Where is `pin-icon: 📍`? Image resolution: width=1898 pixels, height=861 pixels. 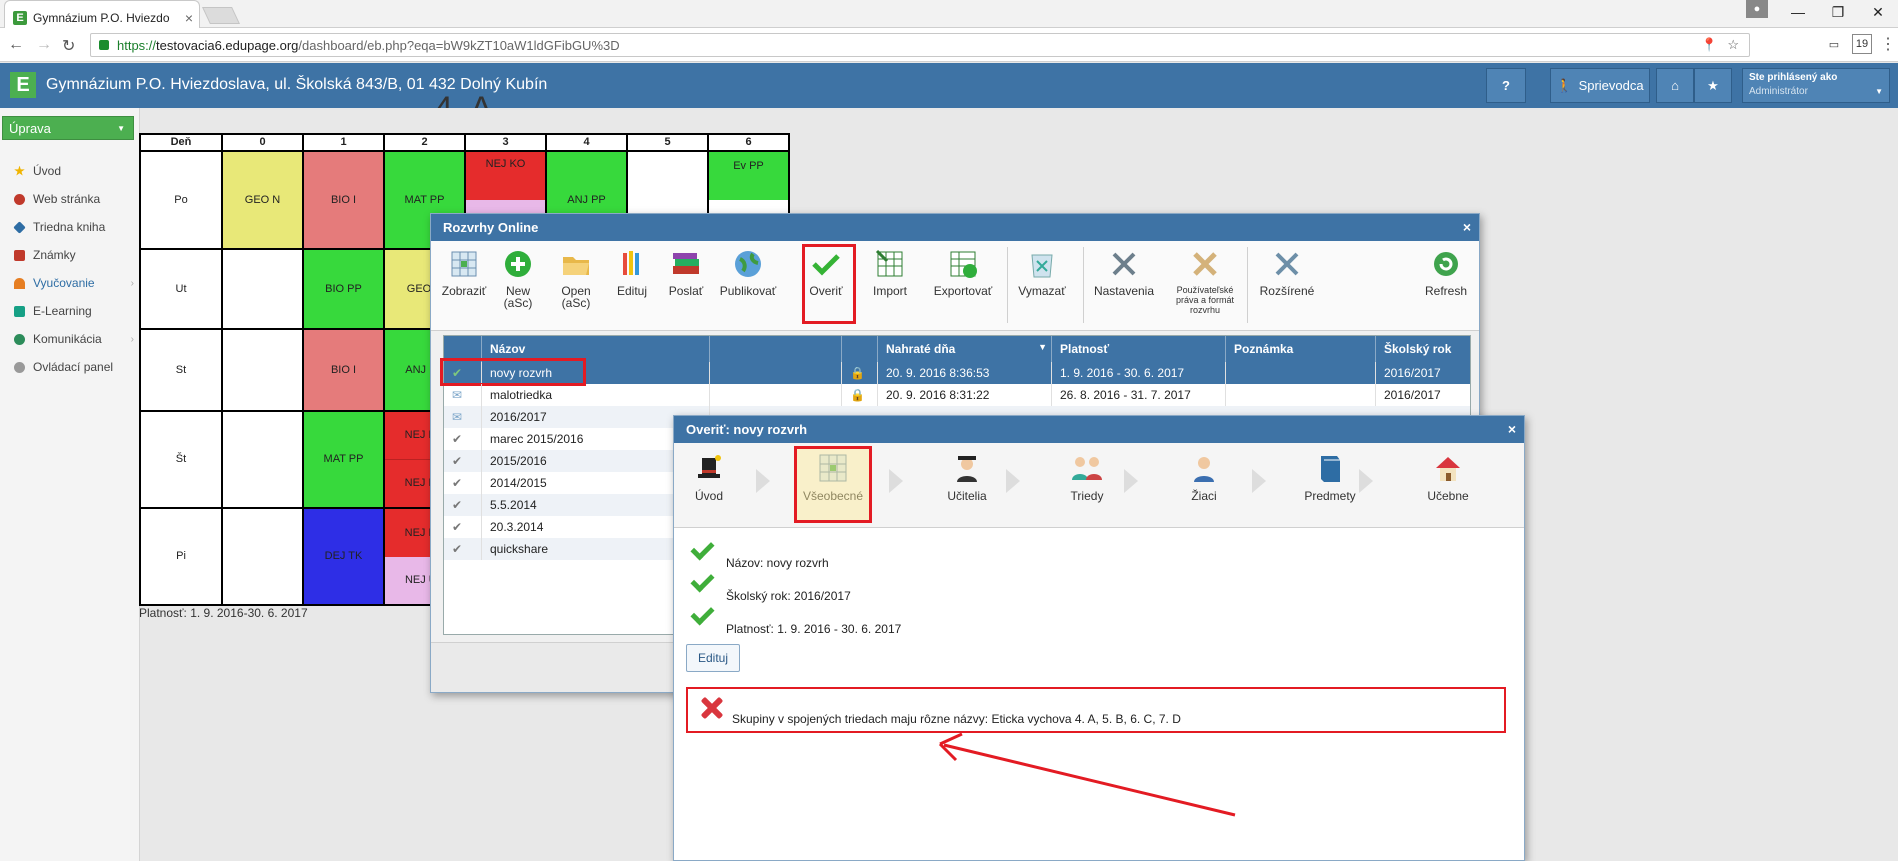
pin-icon: 📍 is located at coordinates (1709, 45).